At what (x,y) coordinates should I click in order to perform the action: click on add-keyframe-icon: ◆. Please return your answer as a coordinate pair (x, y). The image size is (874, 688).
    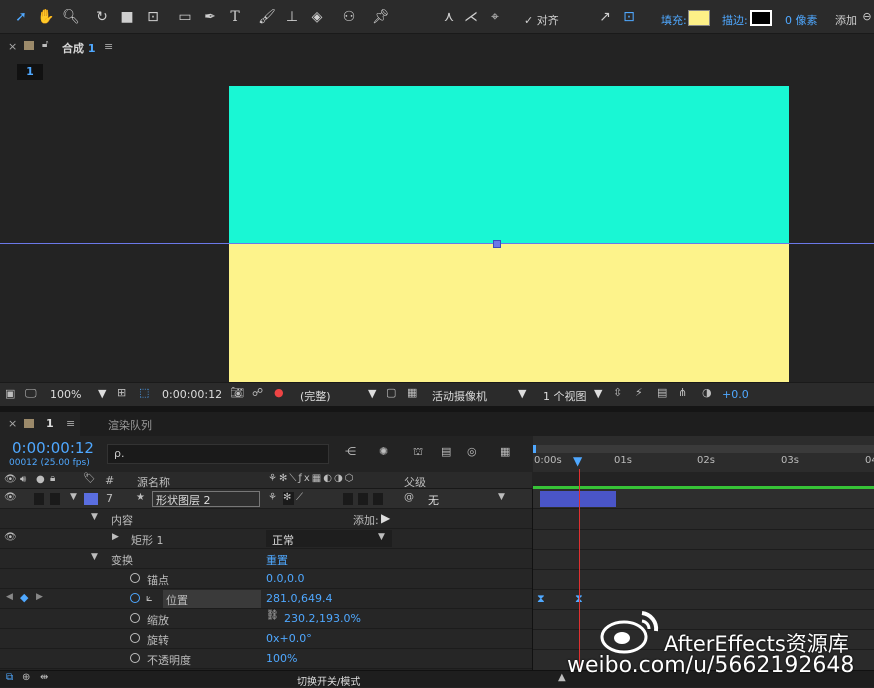
    Looking at the image, I should click on (24, 597).